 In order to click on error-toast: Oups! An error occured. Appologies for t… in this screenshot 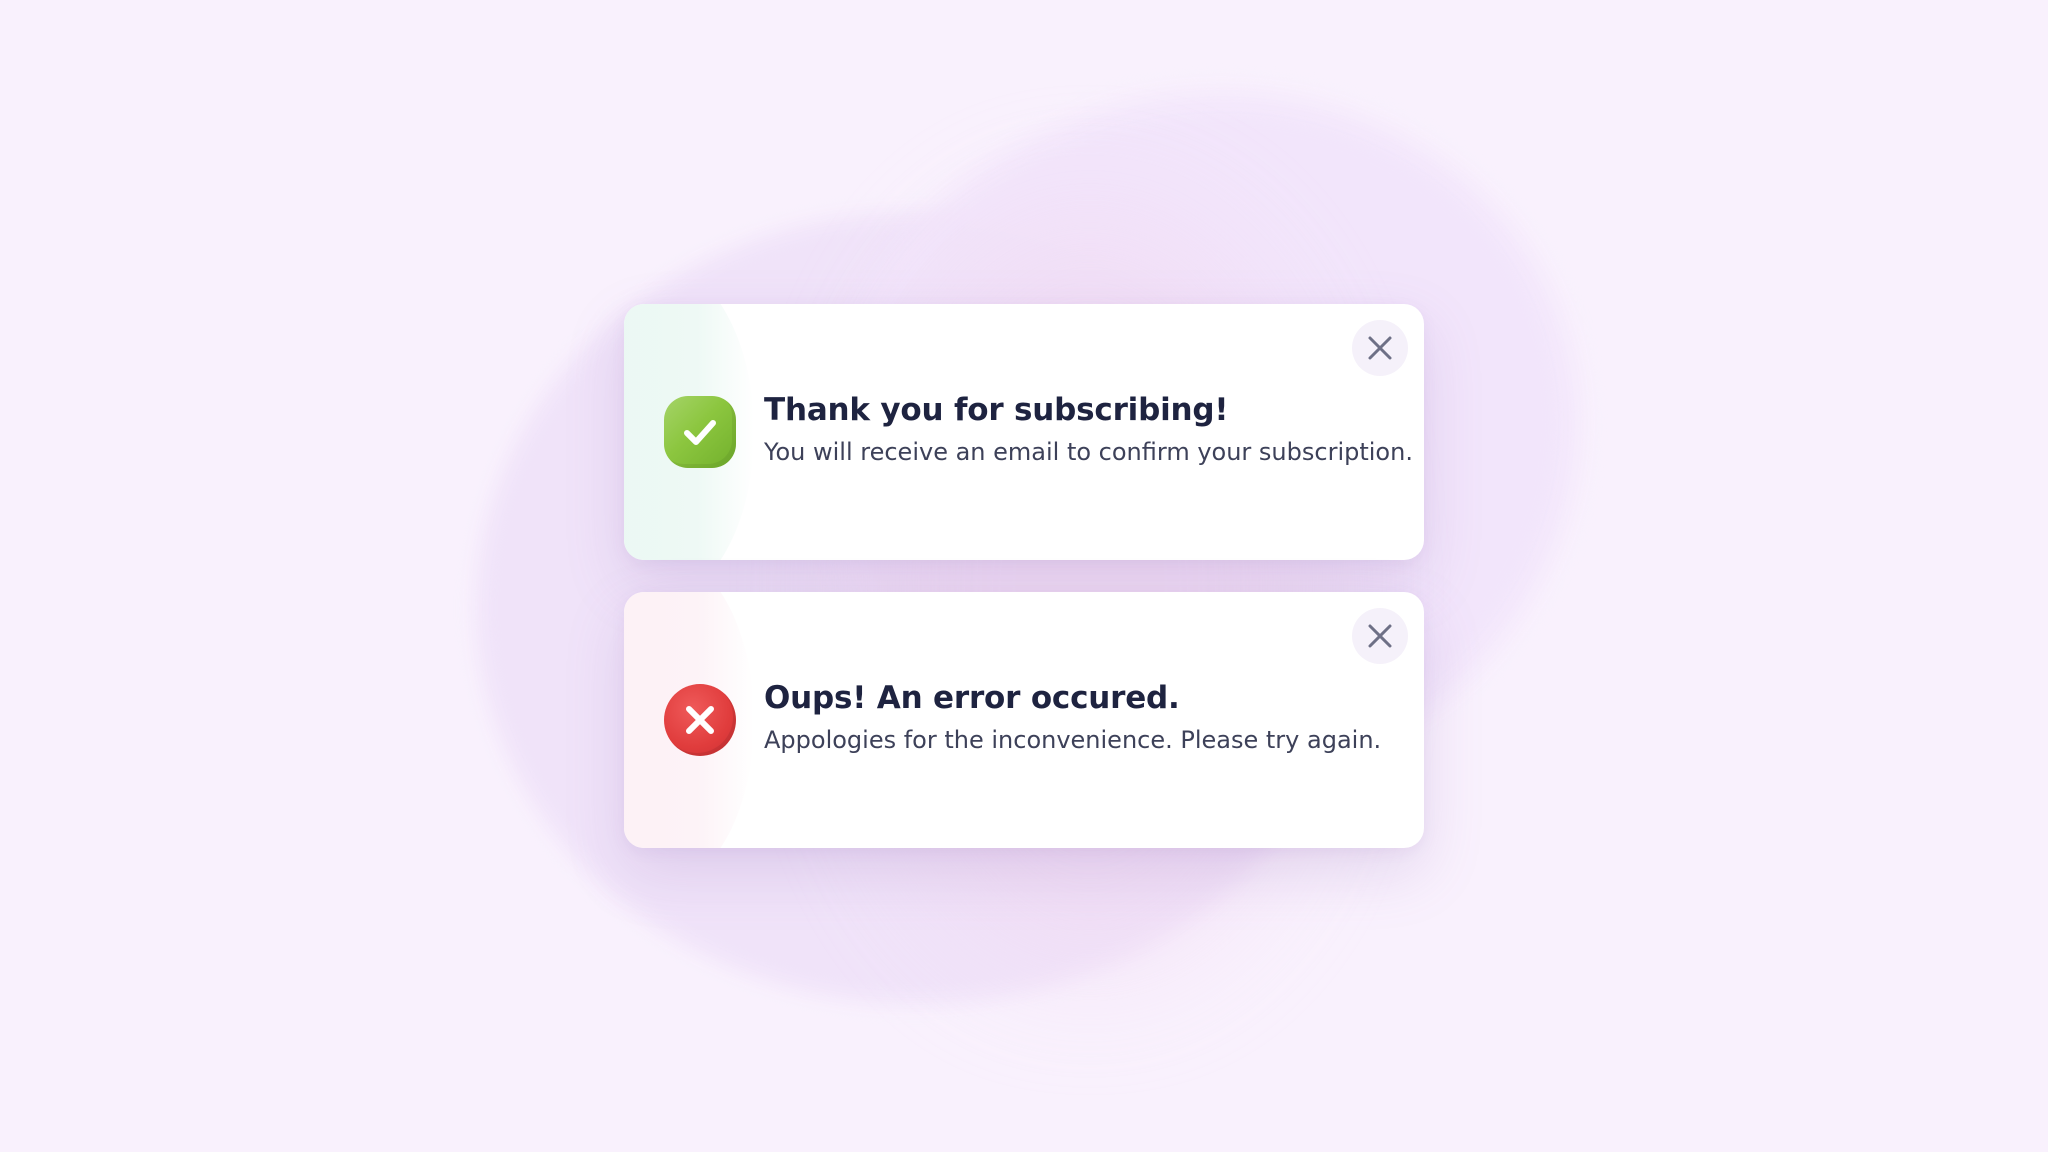, I will do `click(1024, 720)`.